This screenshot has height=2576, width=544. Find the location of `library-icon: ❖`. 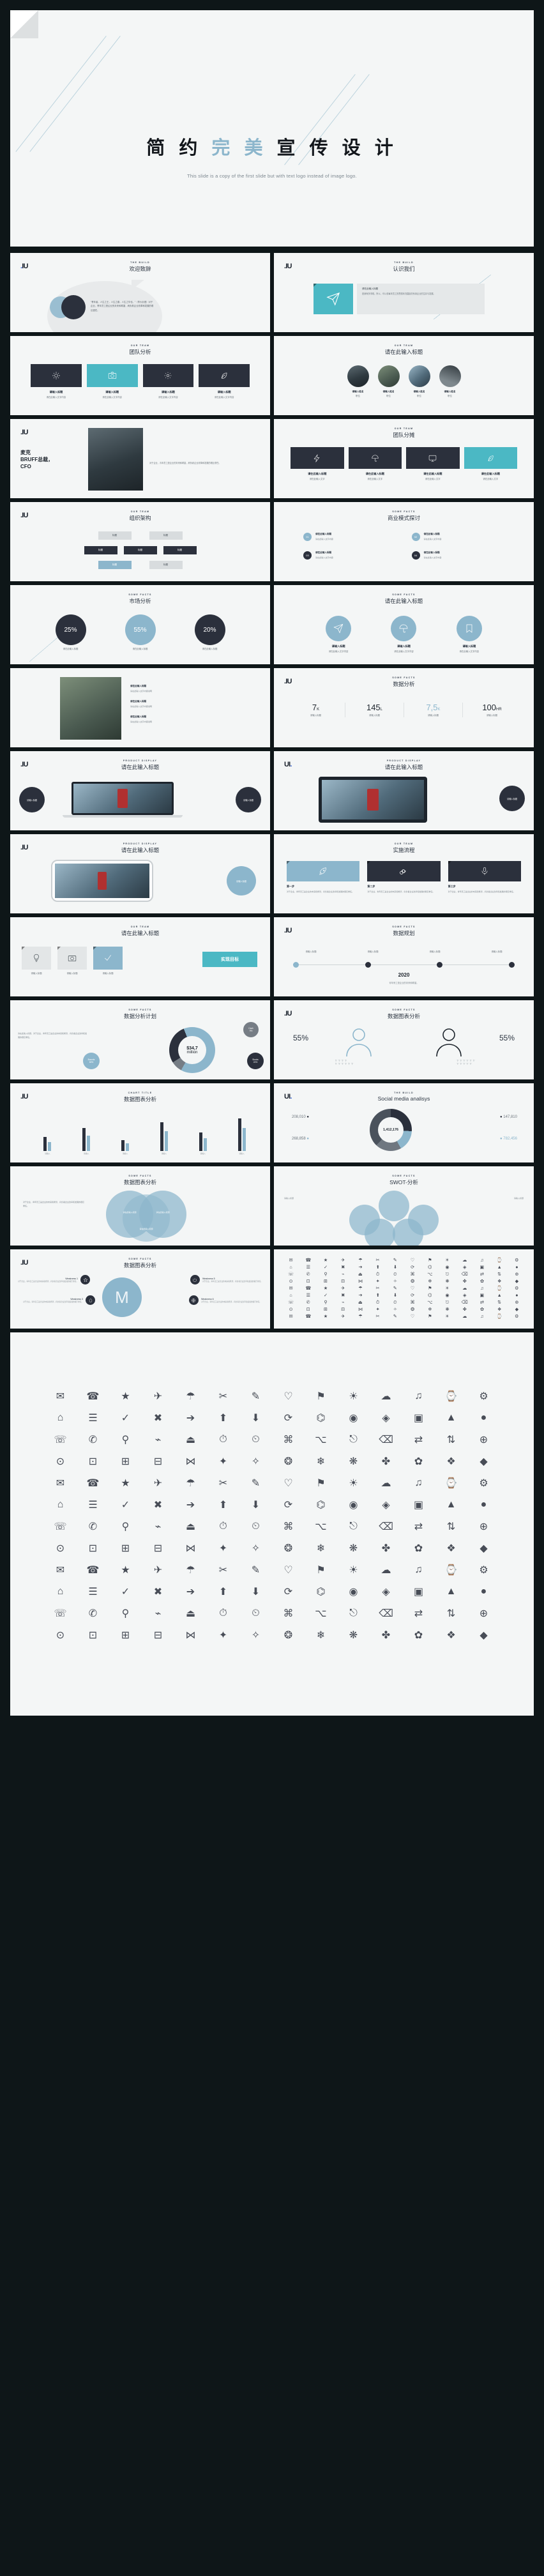

library-icon: ❖ is located at coordinates (451, 1635).